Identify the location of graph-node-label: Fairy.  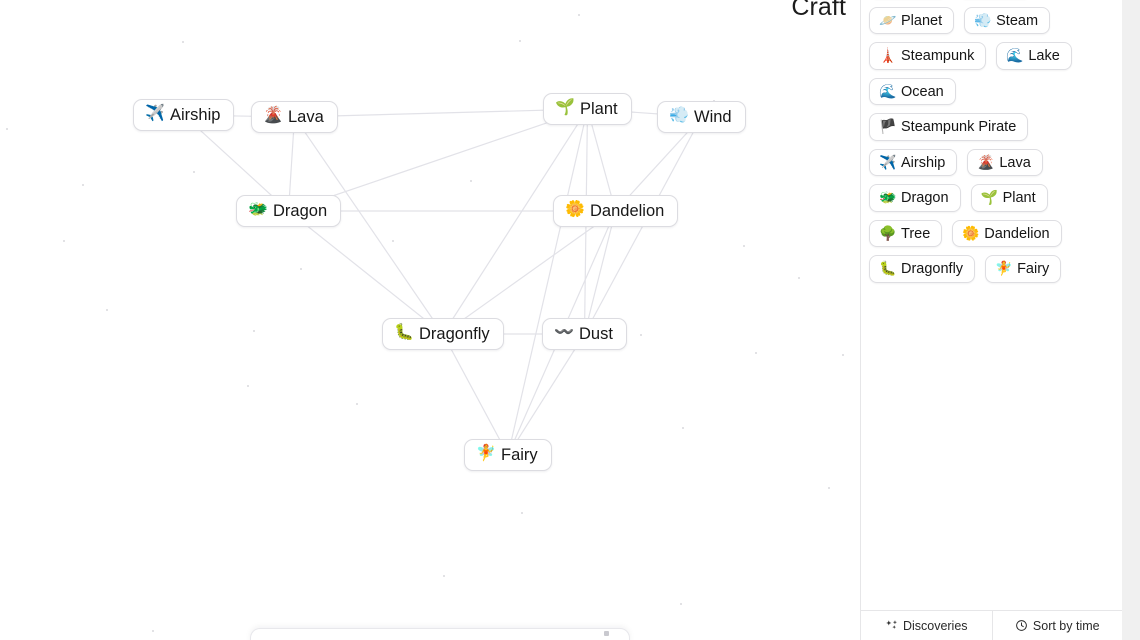
(519, 455).